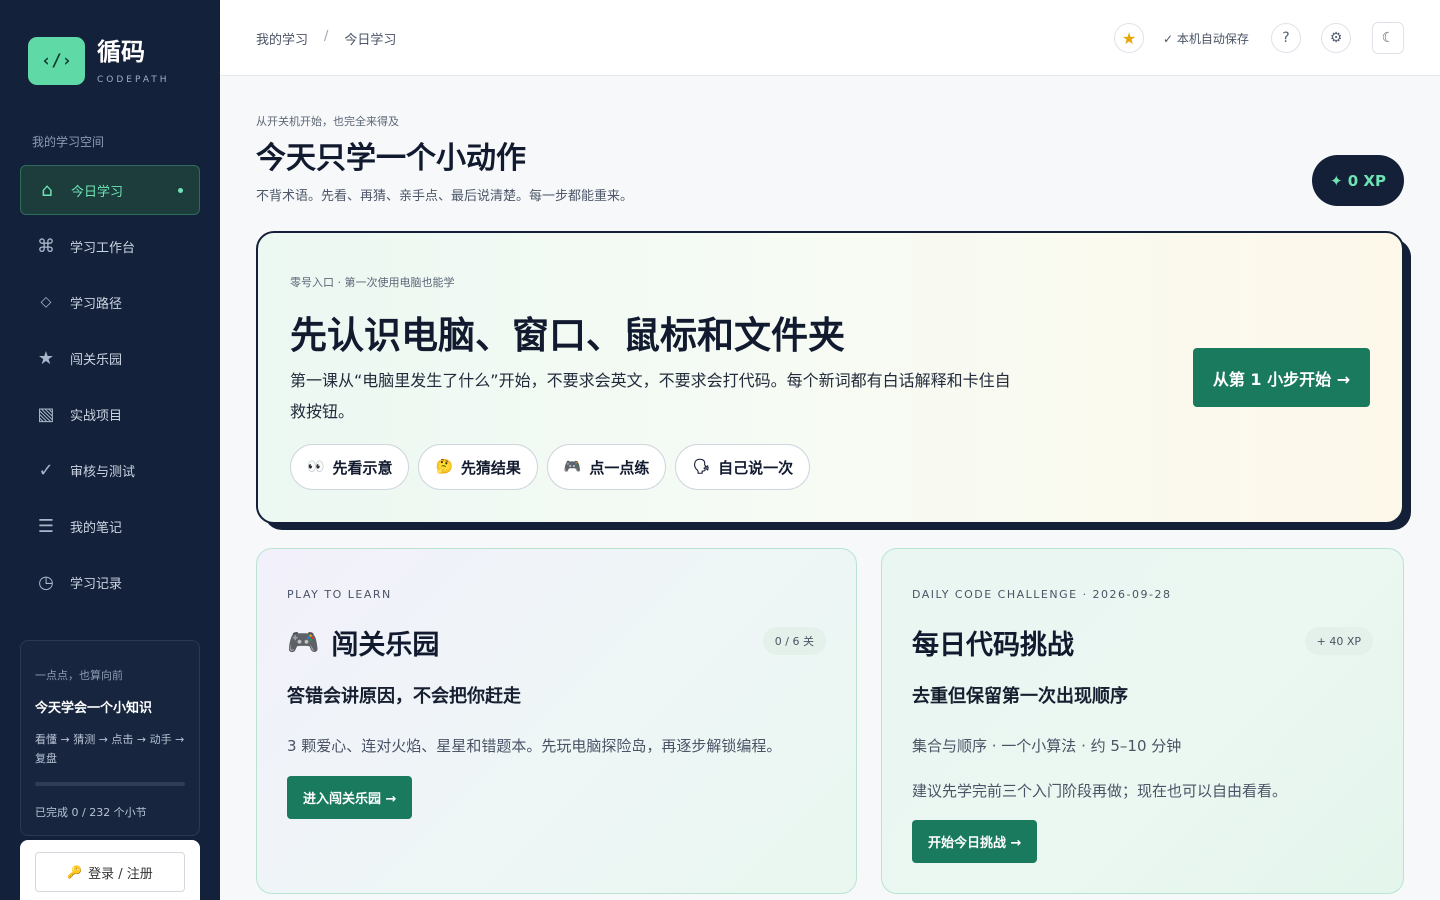  Describe the element at coordinates (404, 696) in the screenshot. I see `play-subtitle: 答错会讲原因，不会把你赶走` at that location.